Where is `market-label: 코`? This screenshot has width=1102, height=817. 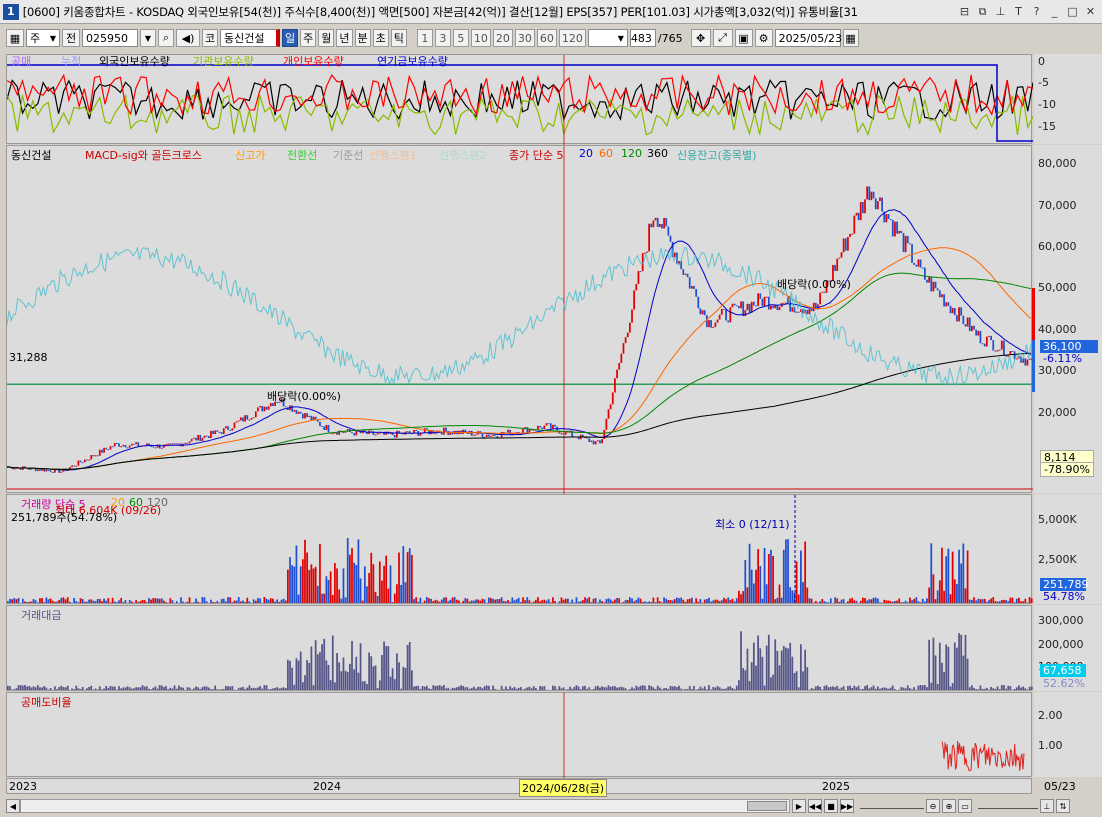
market-label: 코 is located at coordinates (210, 38).